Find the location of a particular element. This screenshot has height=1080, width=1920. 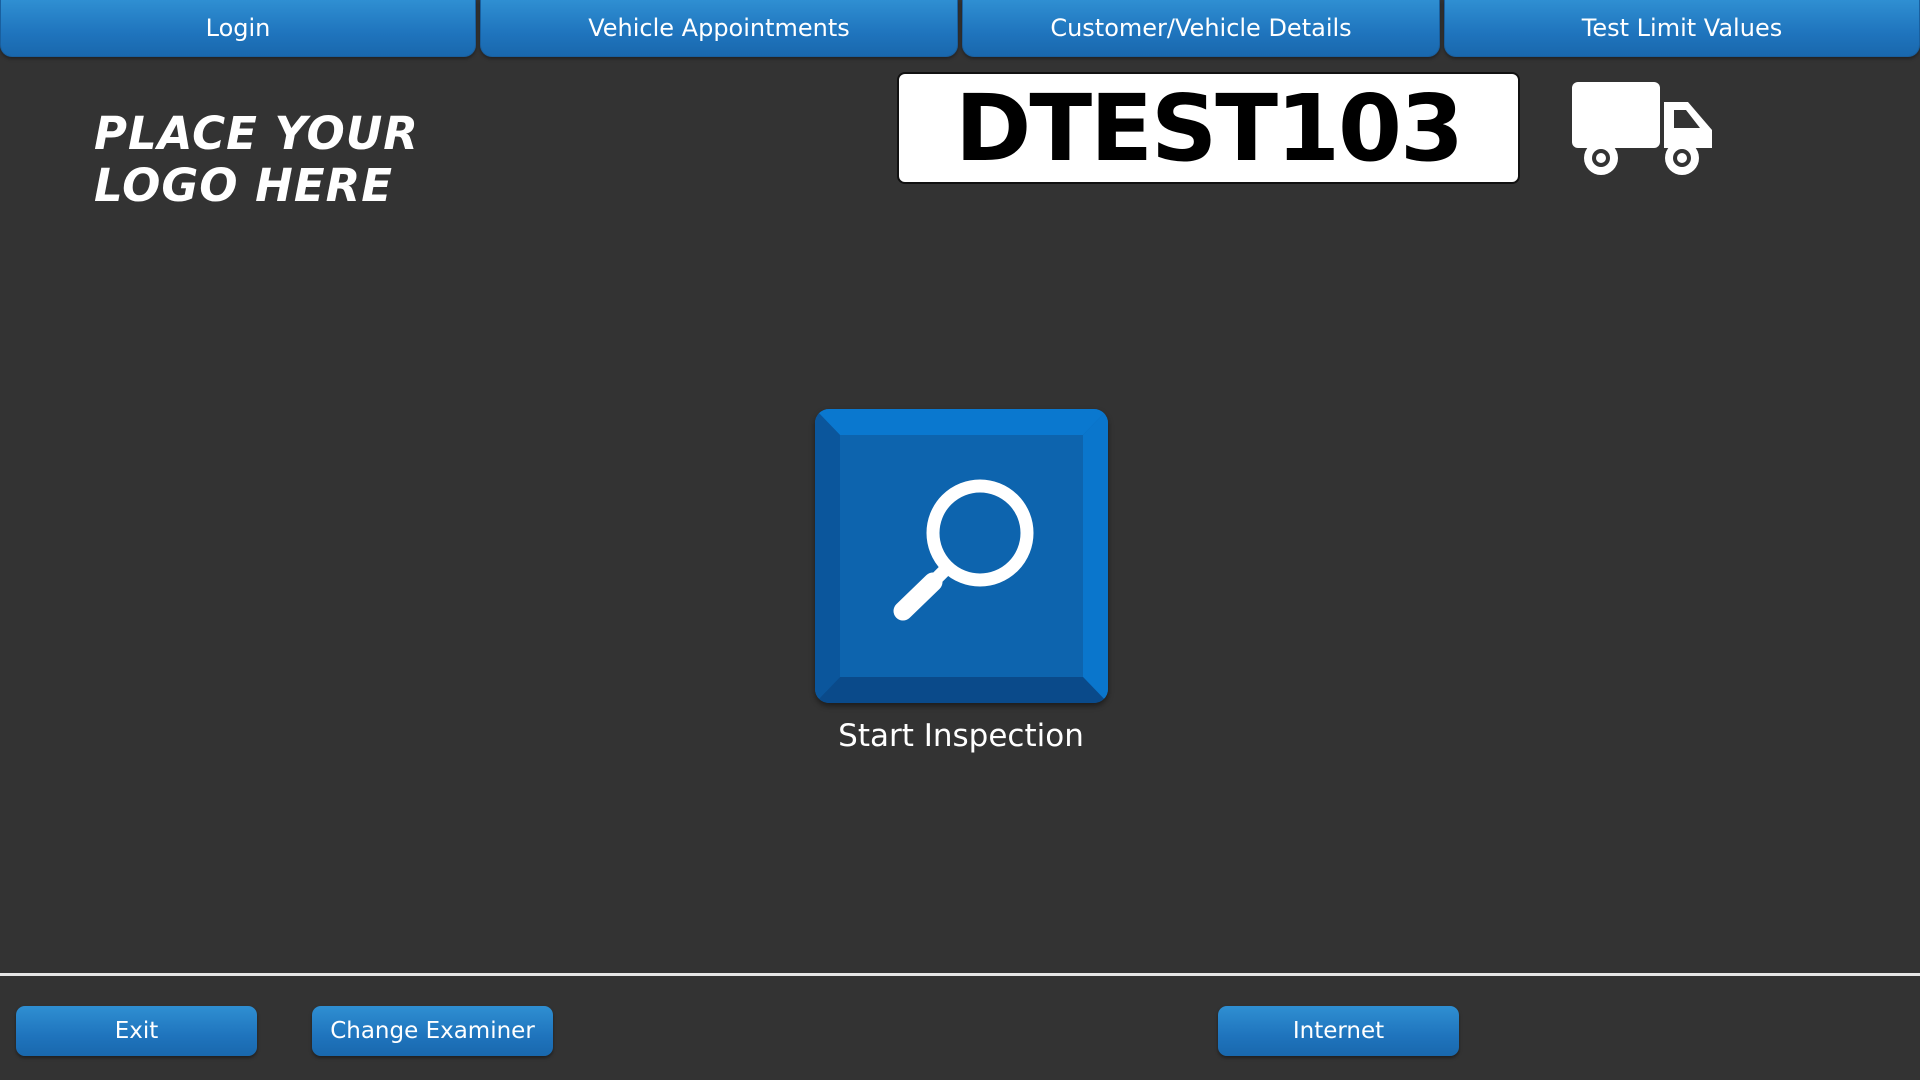

tab-login: Login is located at coordinates (238, 28).